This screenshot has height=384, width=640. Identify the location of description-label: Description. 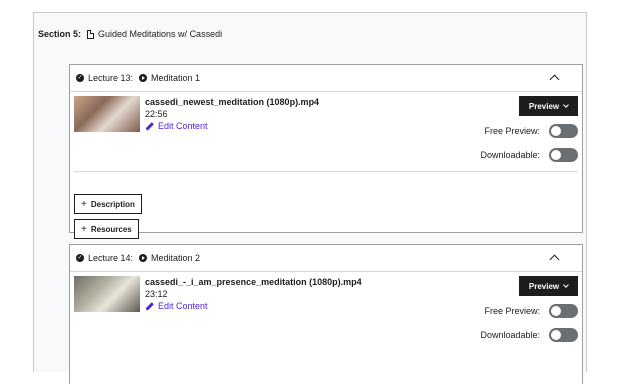
(112, 204).